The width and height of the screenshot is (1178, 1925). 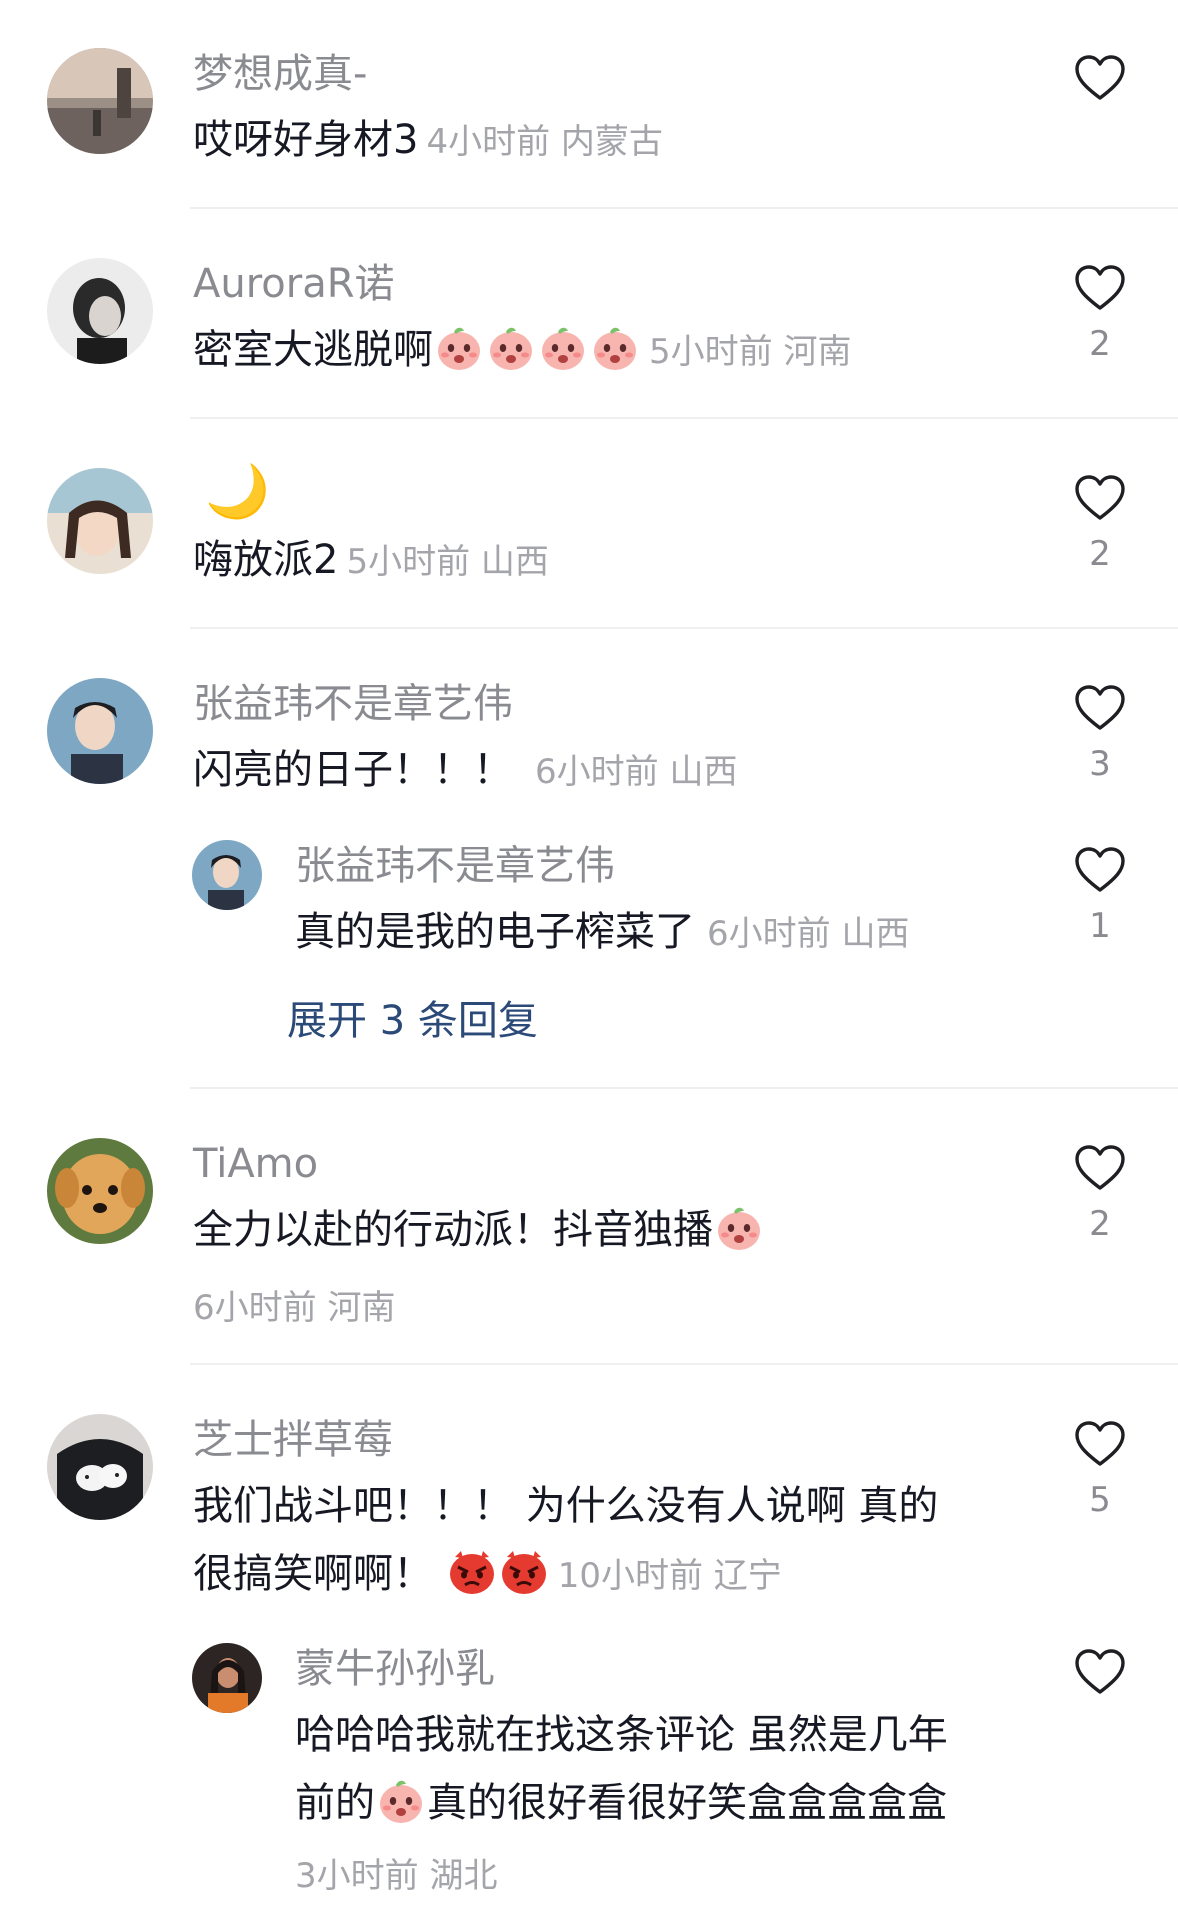 I want to click on comment-meta: 6小时前 河南, so click(x=294, y=1308).